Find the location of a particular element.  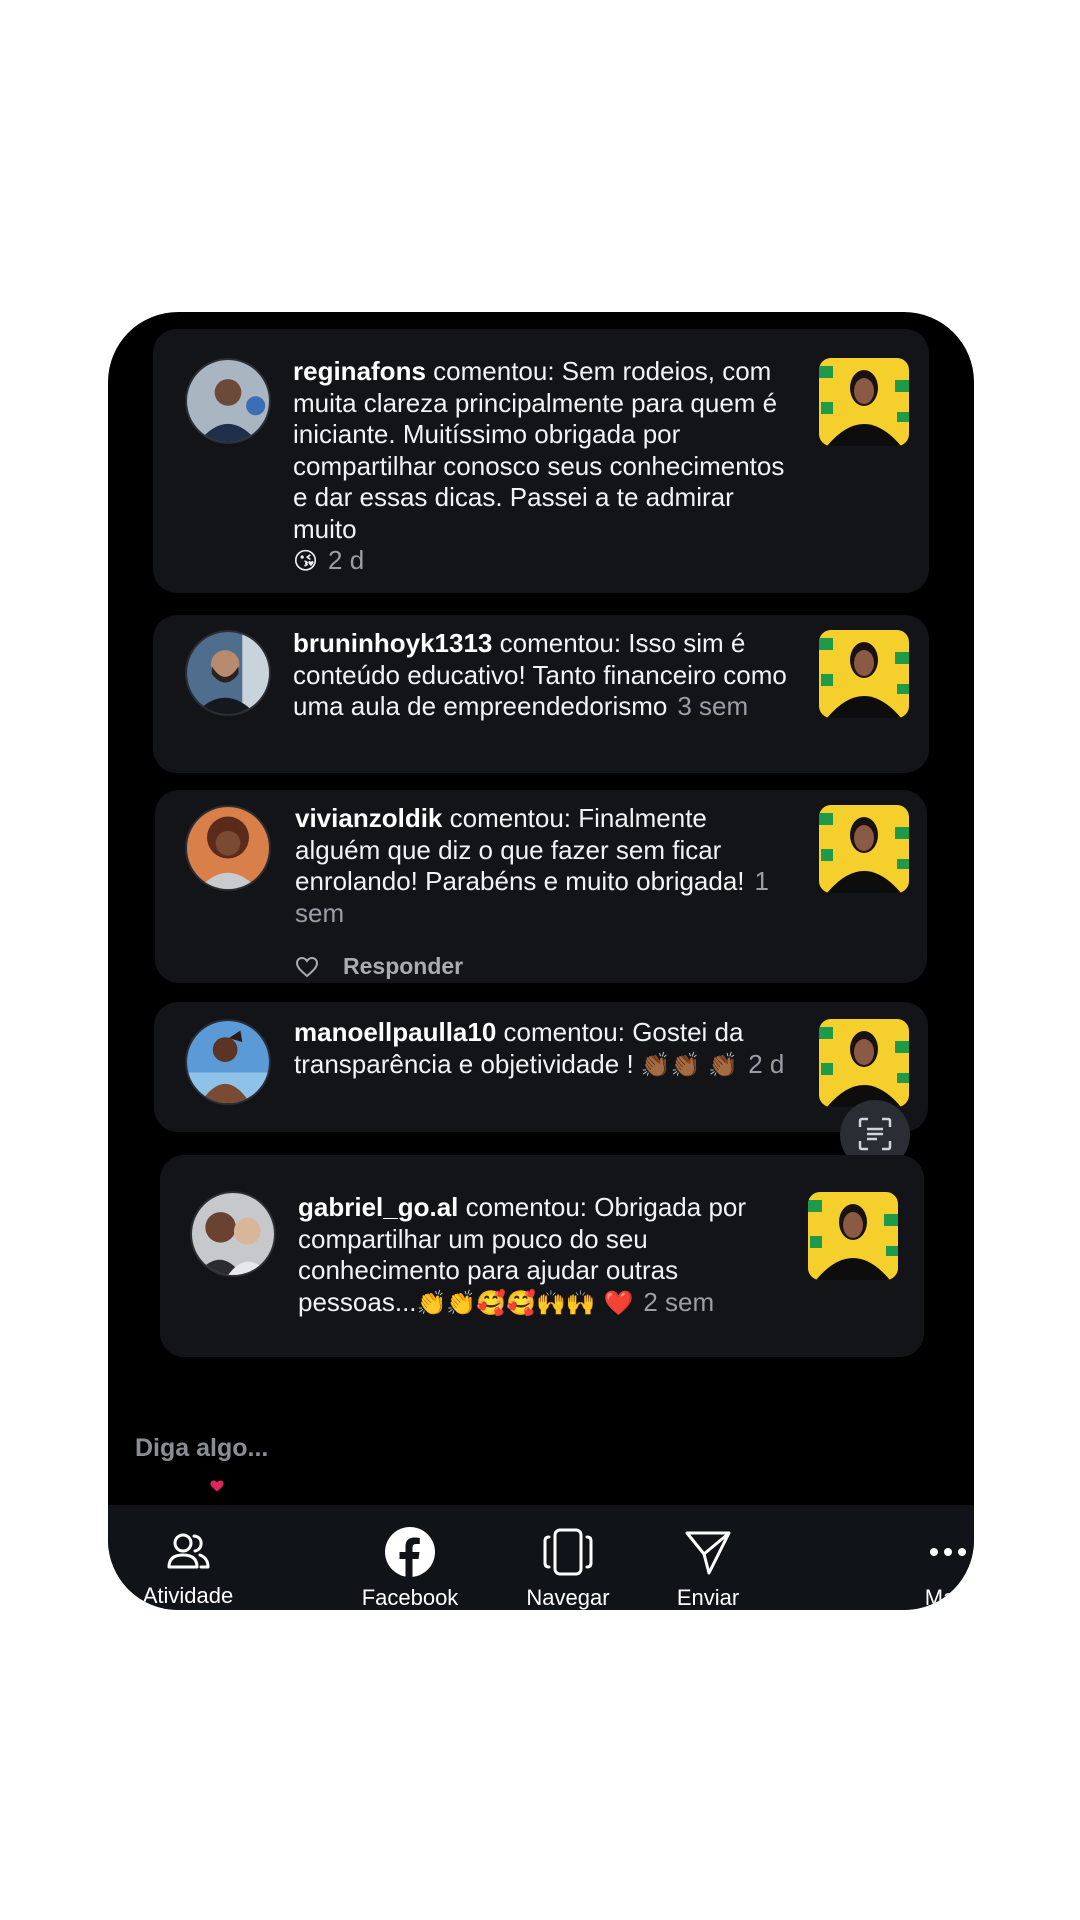

send-icon is located at coordinates (708, 1553).